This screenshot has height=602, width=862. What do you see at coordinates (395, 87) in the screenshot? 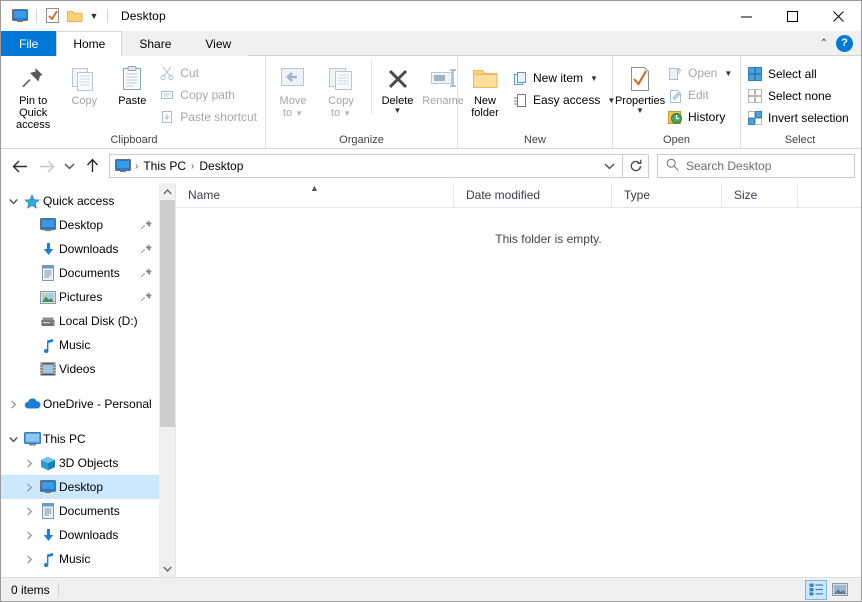
I see `delete-button: Delete ▼` at bounding box center [395, 87].